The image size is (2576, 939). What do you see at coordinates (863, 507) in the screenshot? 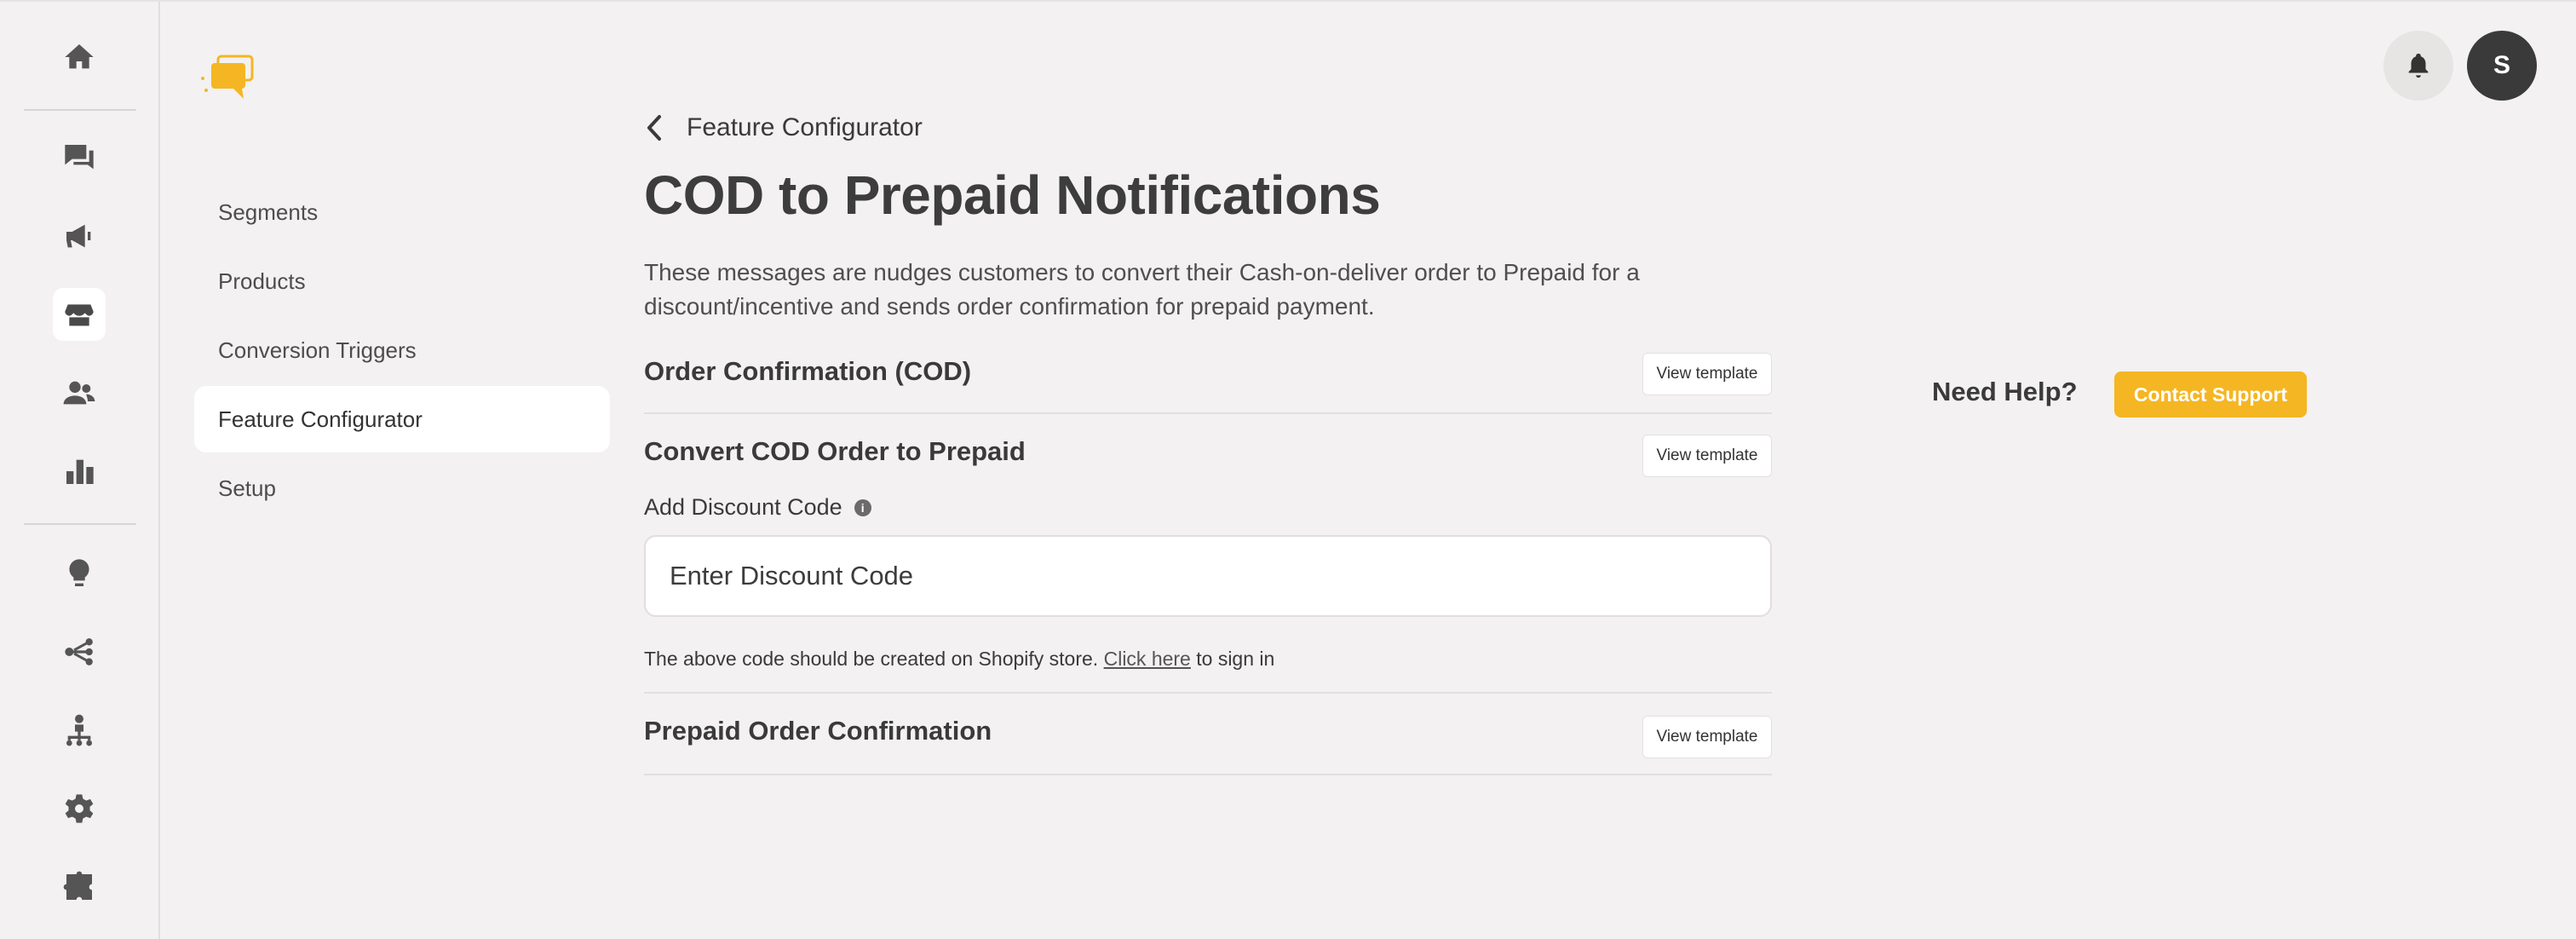
I see `info-icon: i` at bounding box center [863, 507].